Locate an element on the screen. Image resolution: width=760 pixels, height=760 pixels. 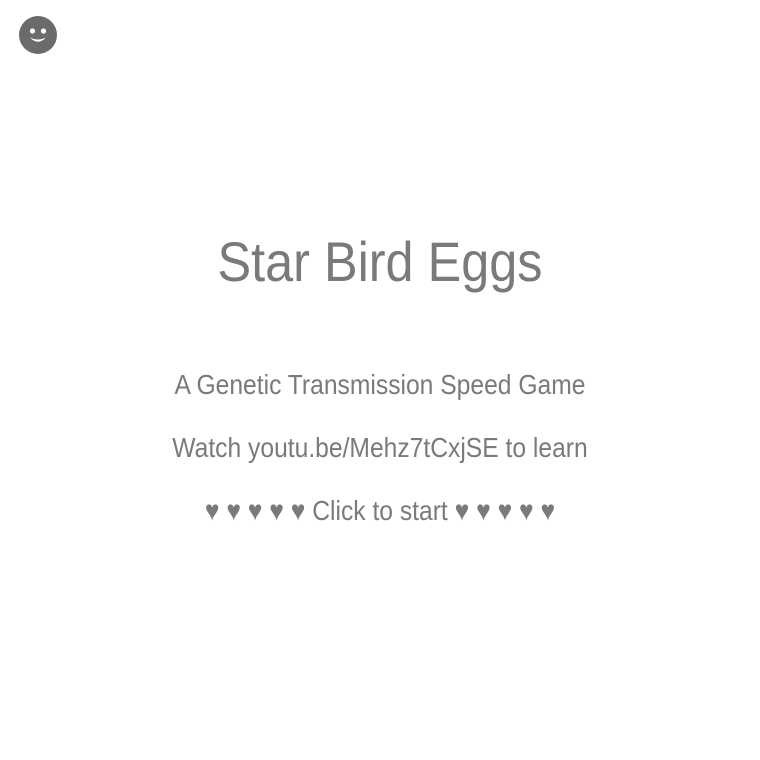
learn-link-text: Watch youtu.be/Mehz7tCxjSE to learn is located at coordinates (380, 447).